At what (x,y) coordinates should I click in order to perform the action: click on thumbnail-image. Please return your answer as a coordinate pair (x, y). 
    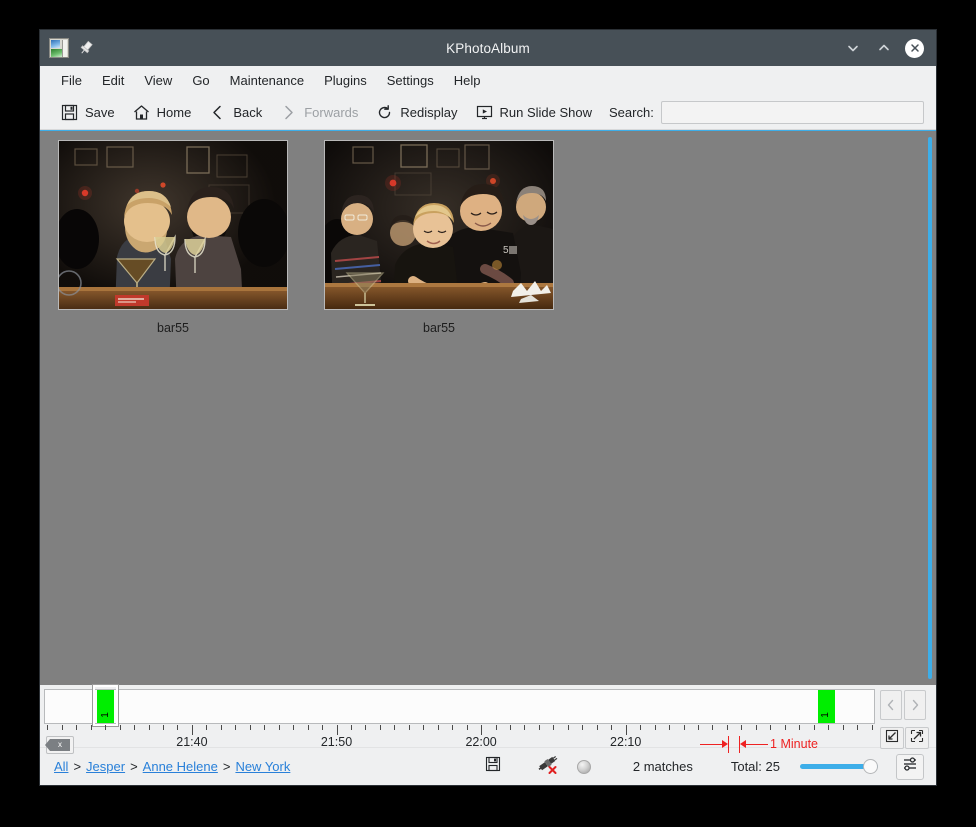
    Looking at the image, I should click on (173, 225).